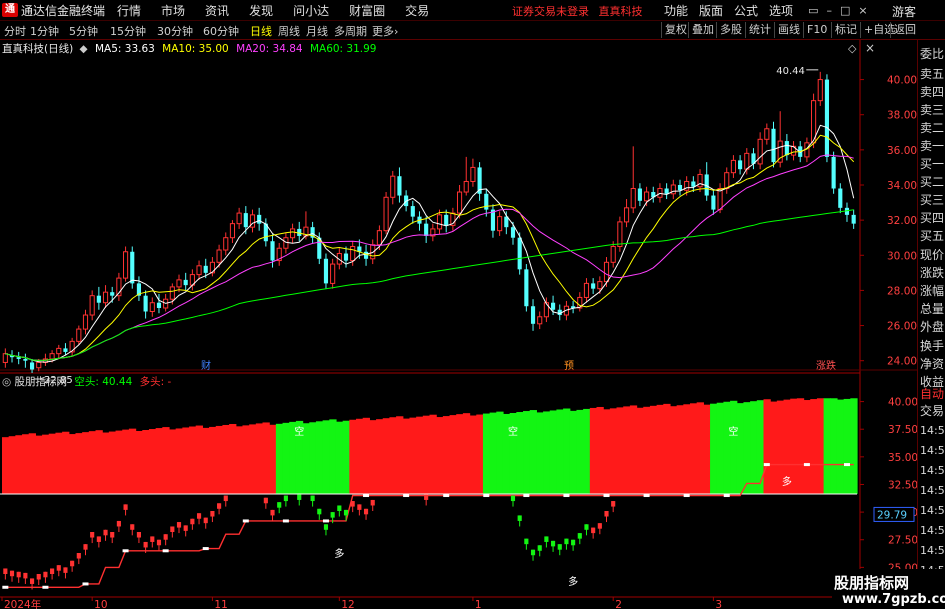 The image size is (945, 609). What do you see at coordinates (904, 30) in the screenshot?
I see `back-button: 返回` at bounding box center [904, 30].